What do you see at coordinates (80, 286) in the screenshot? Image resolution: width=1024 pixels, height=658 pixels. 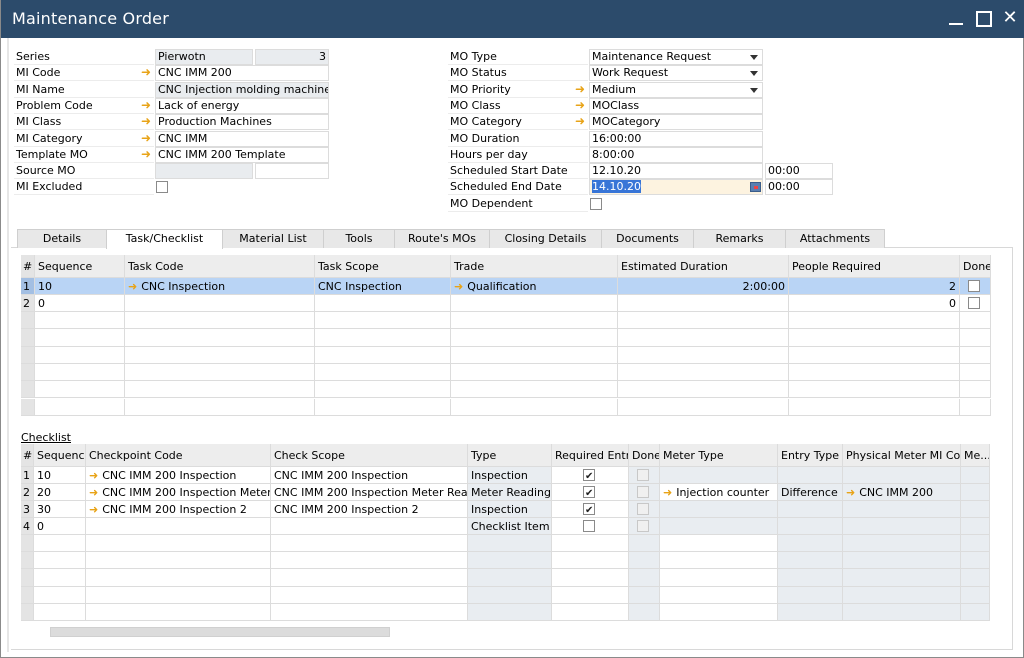 I see `sequence-cell: 10` at bounding box center [80, 286].